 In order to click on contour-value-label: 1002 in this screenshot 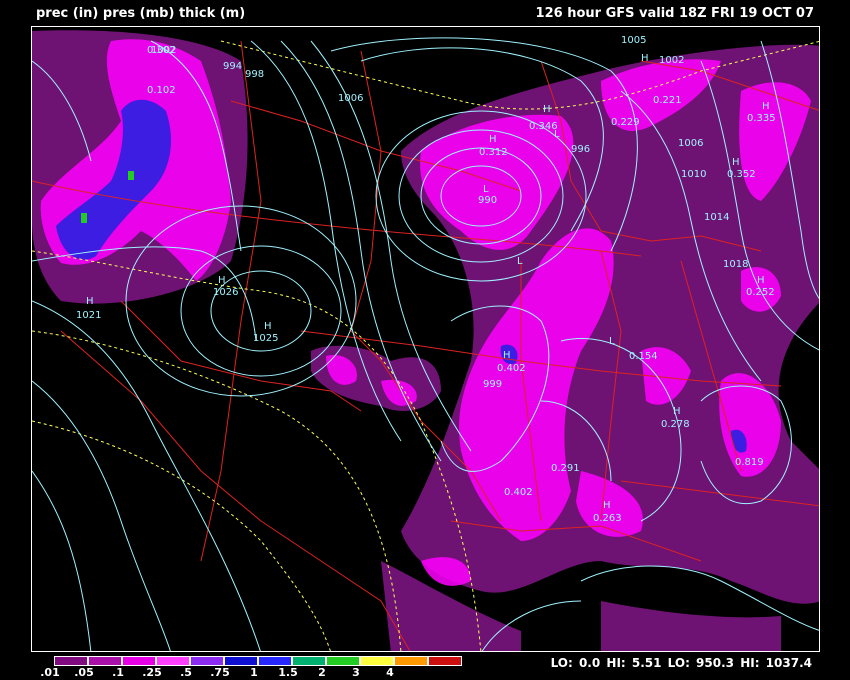, I will do `click(671, 60)`.